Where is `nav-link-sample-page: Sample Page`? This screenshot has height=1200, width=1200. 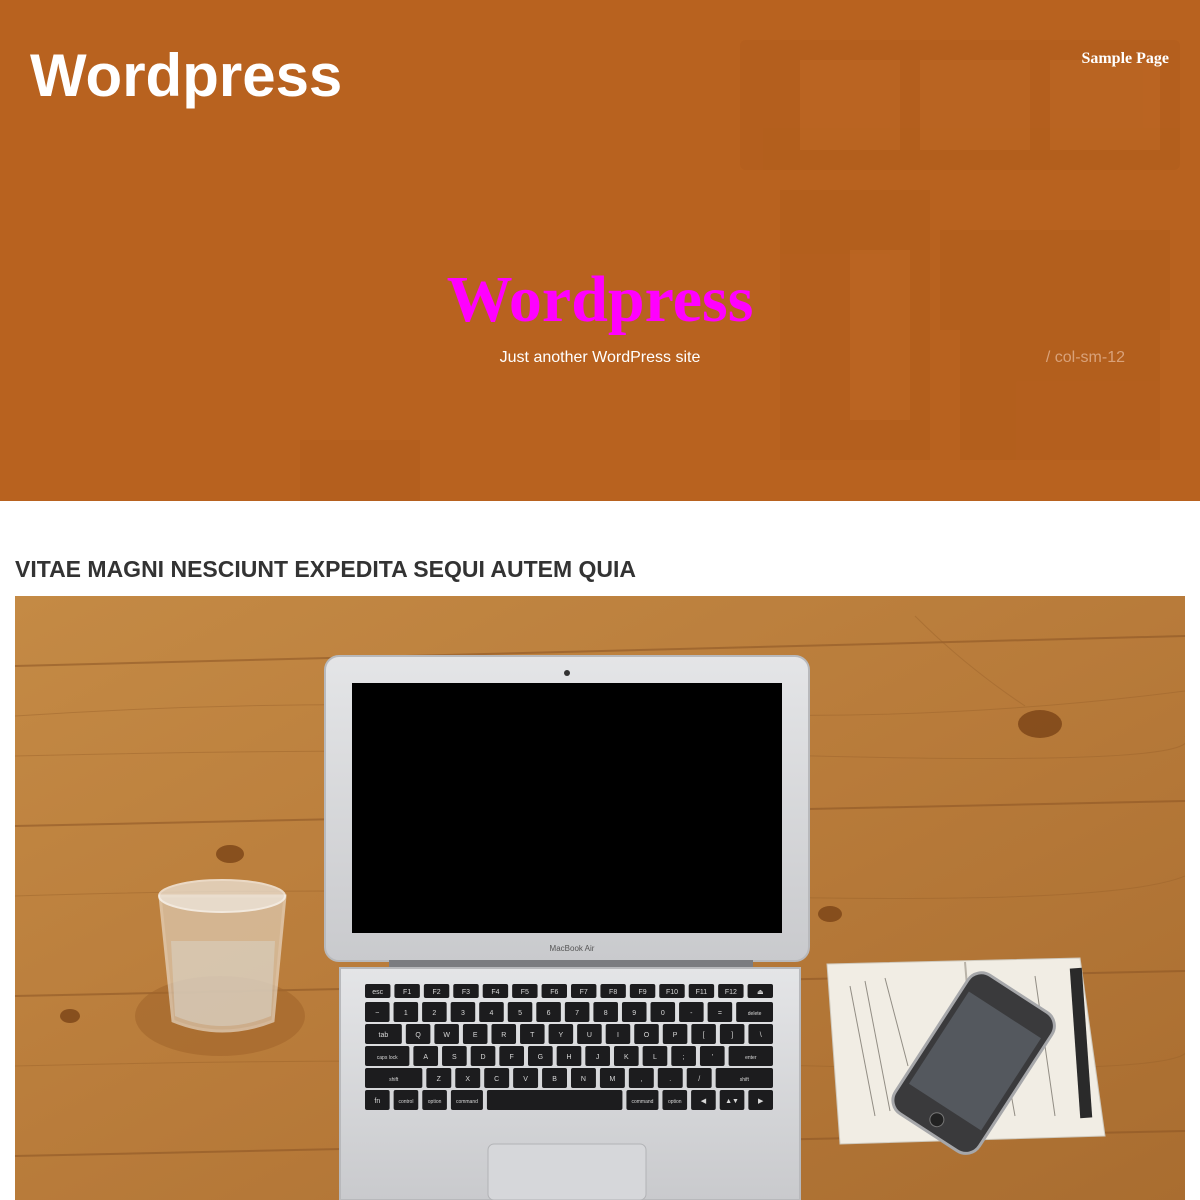 nav-link-sample-page: Sample Page is located at coordinates (1125, 58).